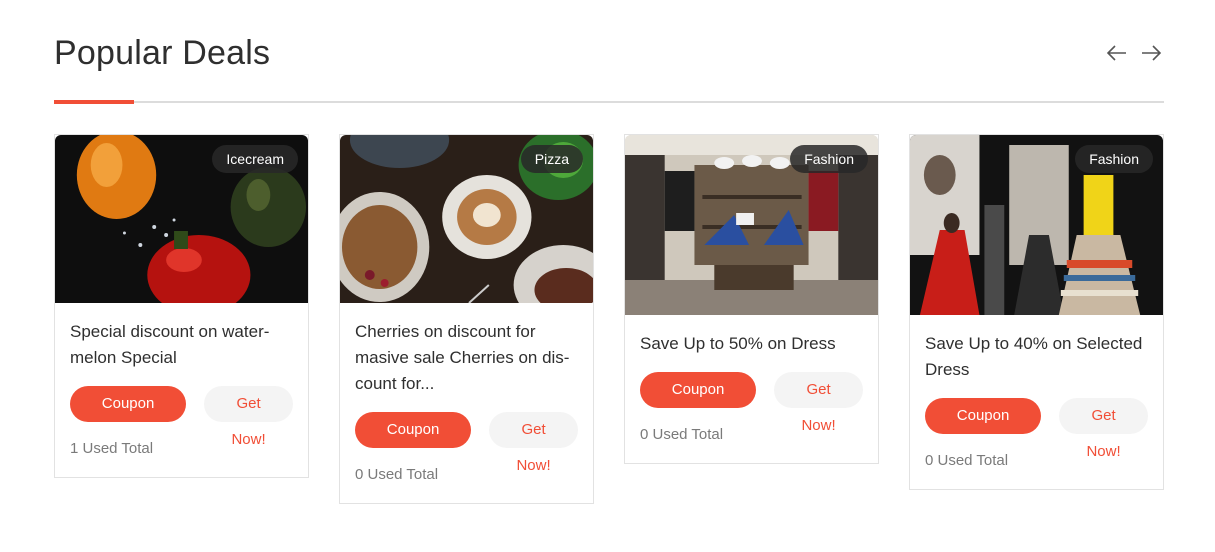 The image size is (1215, 552). I want to click on deal-title: Save Up to 40% on Selected Dress, so click(1036, 357).